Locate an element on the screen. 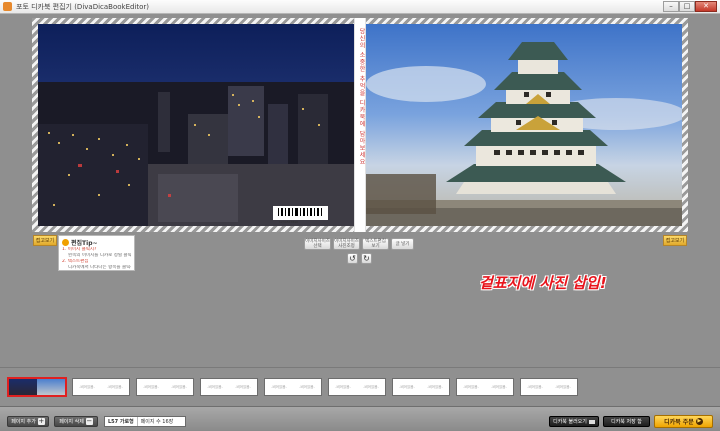 Image resolution: width=720 pixels, height=431 pixels. order-book-button: 디카북 주문 ▶ is located at coordinates (683, 421).